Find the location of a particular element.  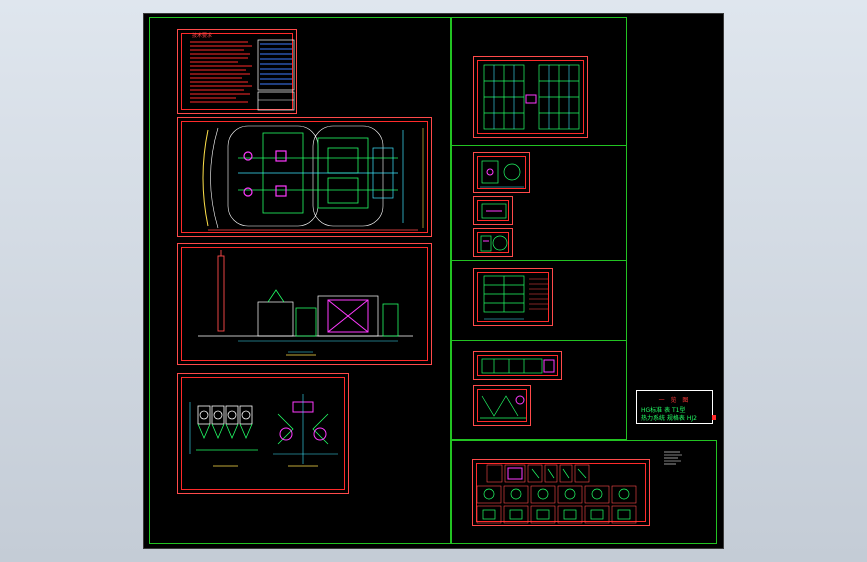

title-line-3: 热力系统 规格表 HJ2 is located at coordinates (669, 418).